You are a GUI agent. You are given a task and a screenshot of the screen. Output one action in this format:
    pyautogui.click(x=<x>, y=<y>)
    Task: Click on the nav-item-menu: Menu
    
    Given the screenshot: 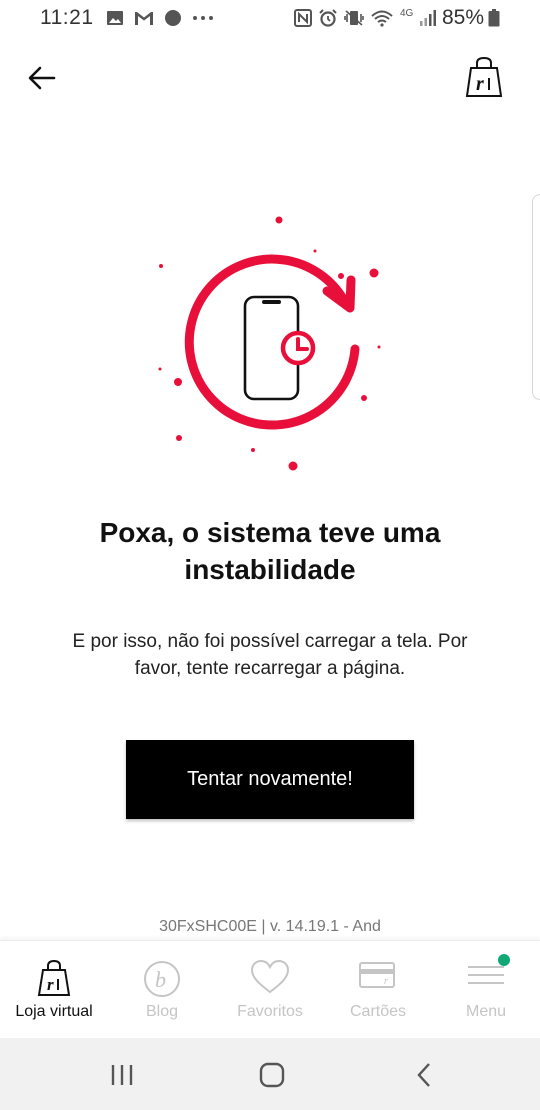 What is the action you would take?
    pyautogui.click(x=486, y=990)
    